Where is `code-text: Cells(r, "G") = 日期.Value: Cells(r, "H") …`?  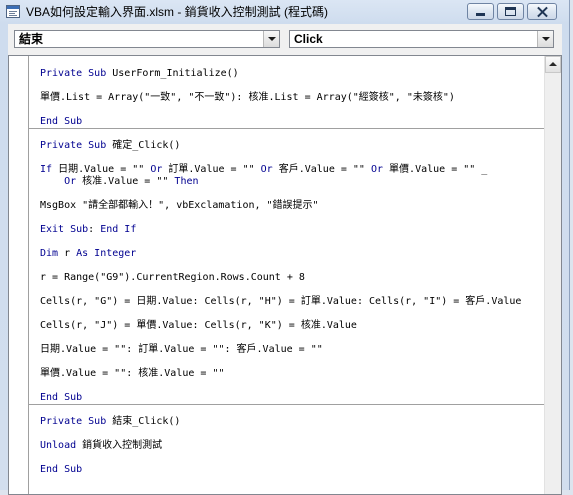 code-text: Cells(r, "G") = 日期.Value: Cells(r, "H") … is located at coordinates (281, 301).